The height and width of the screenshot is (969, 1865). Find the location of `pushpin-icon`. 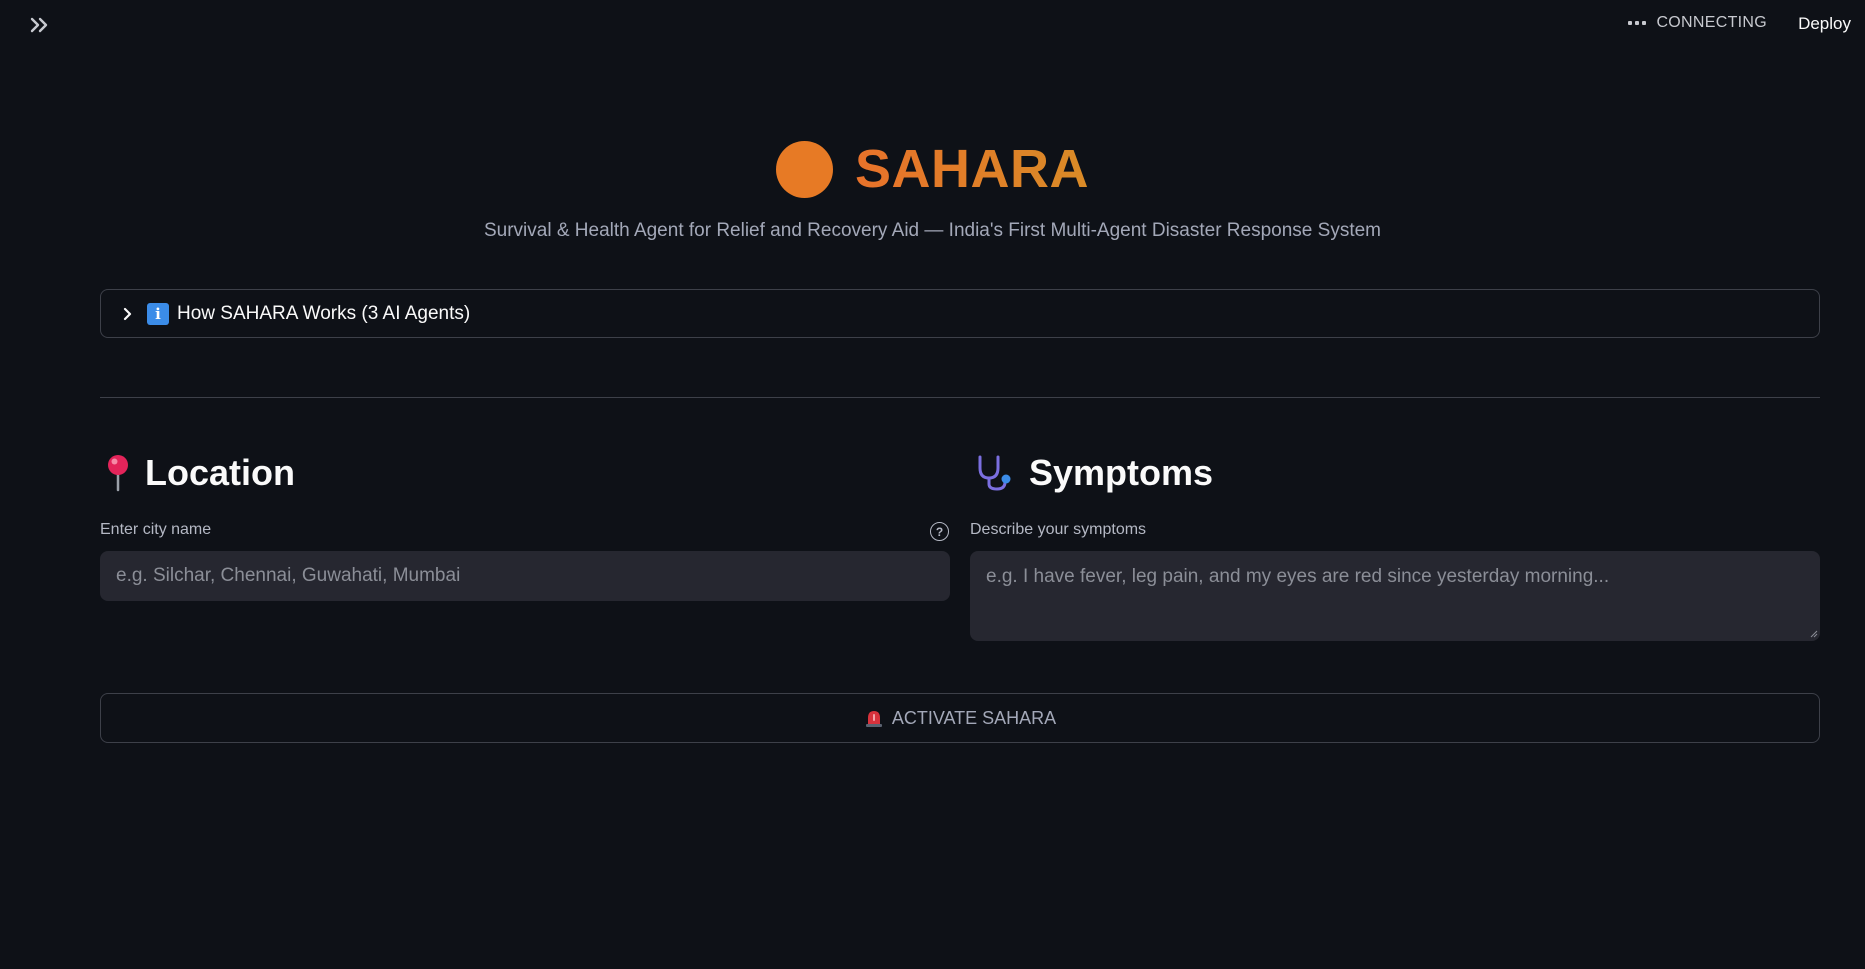

pushpin-icon is located at coordinates (118, 473).